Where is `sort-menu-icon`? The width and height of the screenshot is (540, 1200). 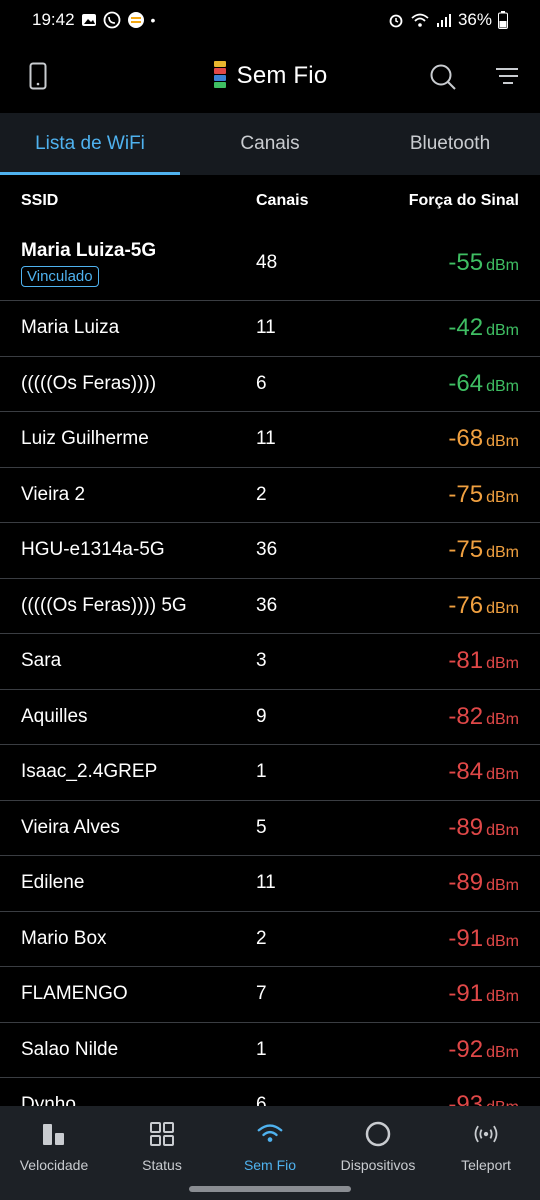
sort-menu-icon is located at coordinates (507, 77).